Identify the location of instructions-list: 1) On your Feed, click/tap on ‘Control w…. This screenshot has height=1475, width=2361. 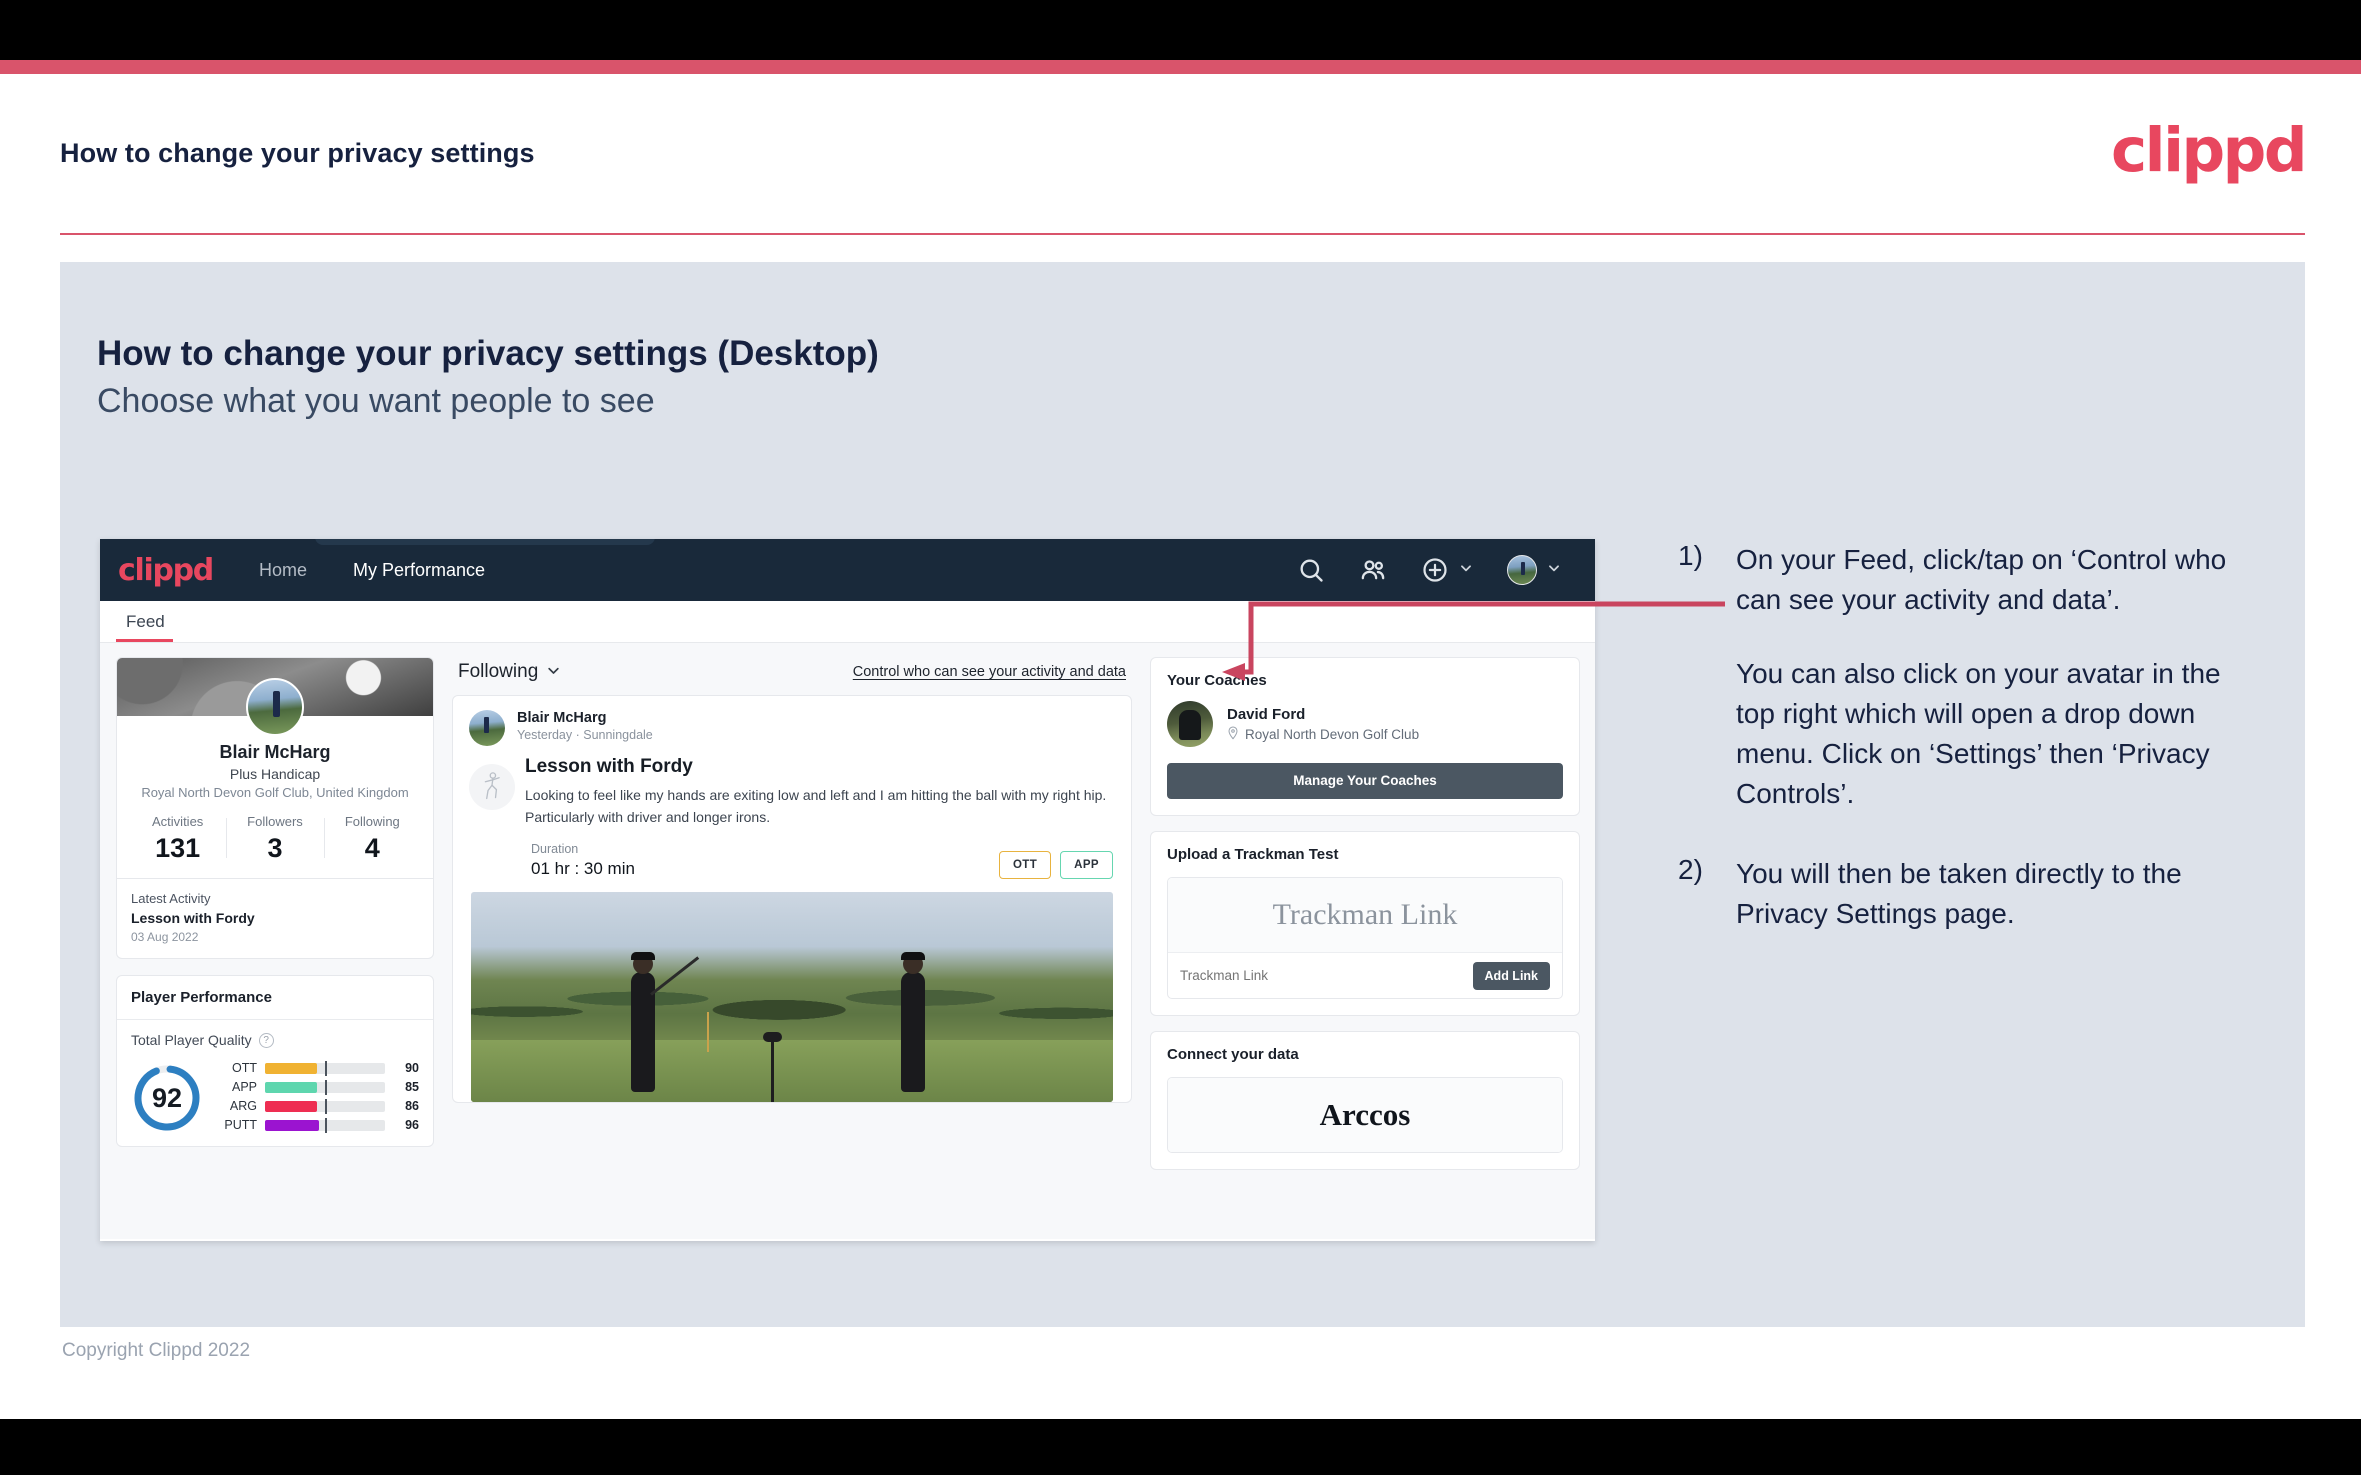
(1958, 757).